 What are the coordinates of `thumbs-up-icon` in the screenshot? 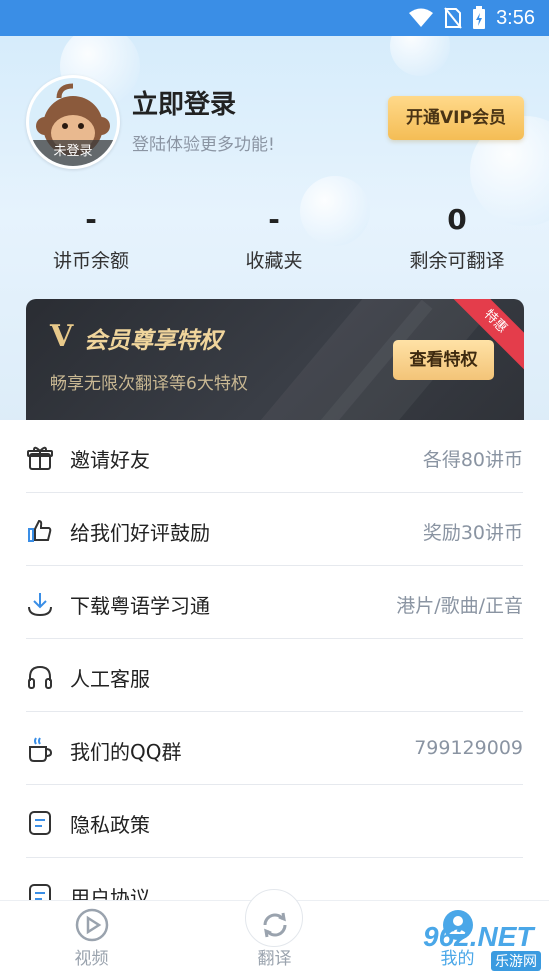 It's located at (40, 530).